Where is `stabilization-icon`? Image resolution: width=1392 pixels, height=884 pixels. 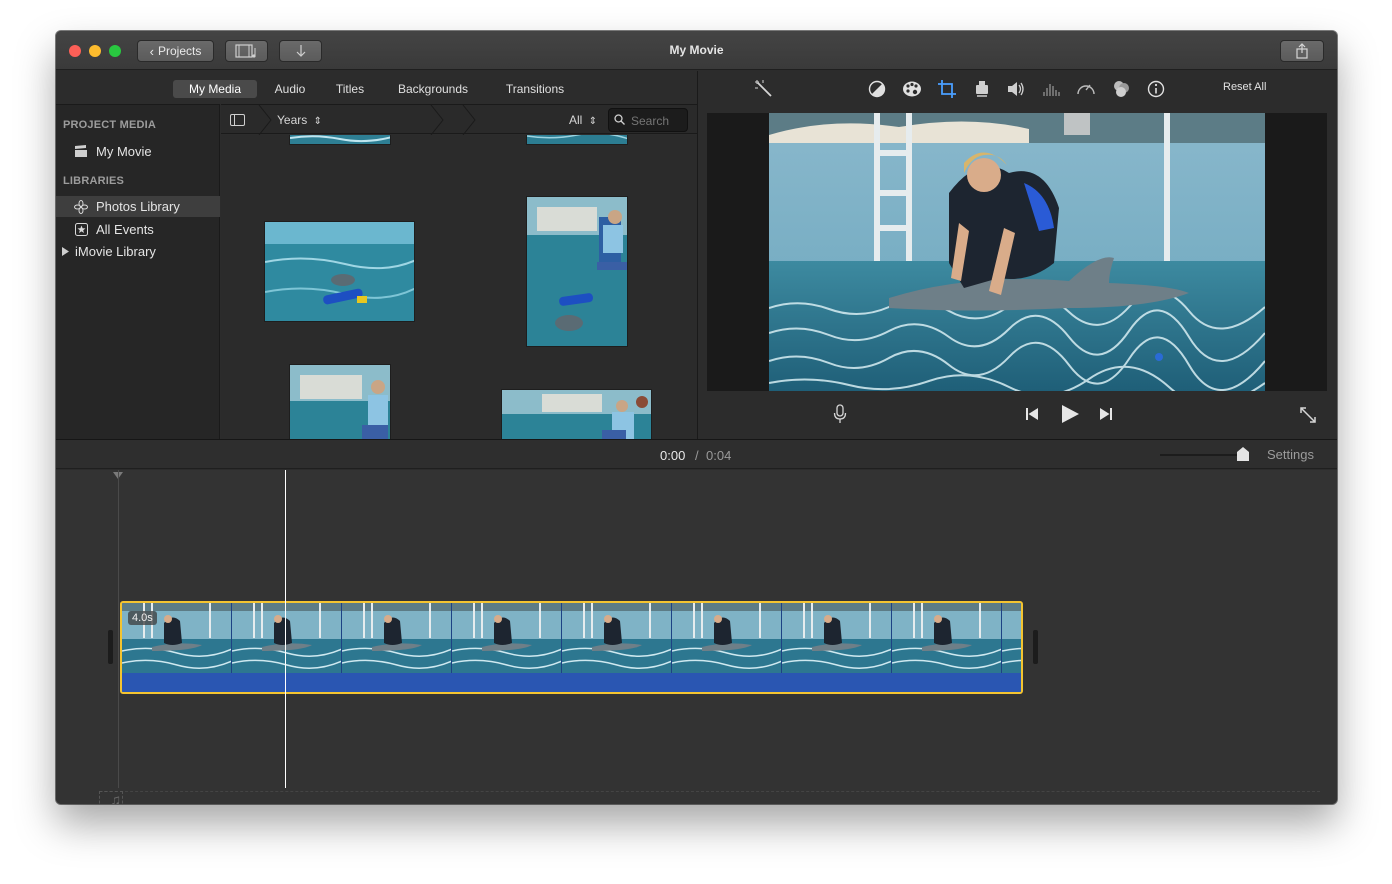 stabilization-icon is located at coordinates (982, 89).